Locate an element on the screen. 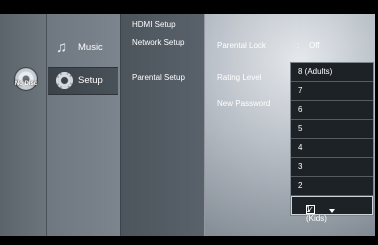  dropdown-item-label: 2 is located at coordinates (300, 185).